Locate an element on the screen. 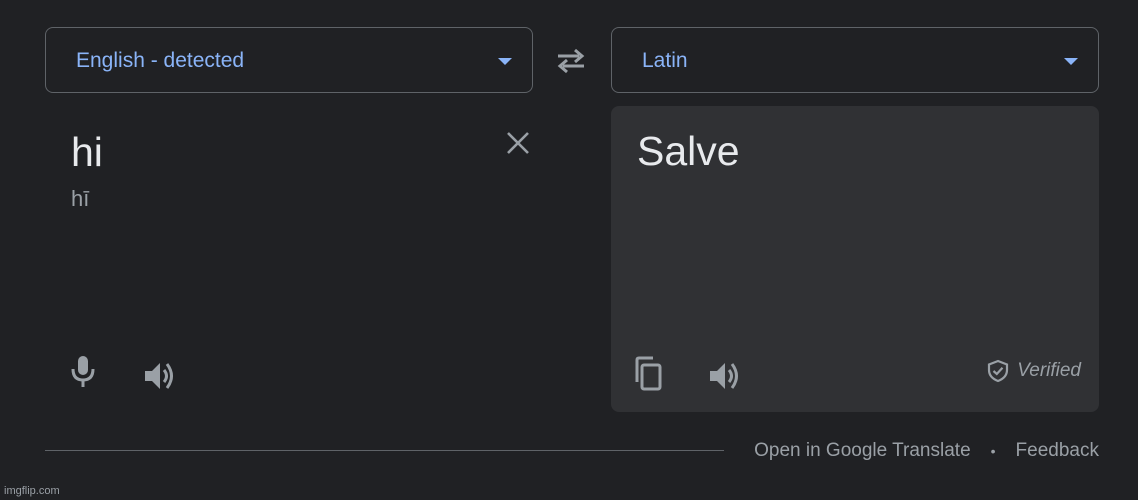  microphone-icon is located at coordinates (83, 372).